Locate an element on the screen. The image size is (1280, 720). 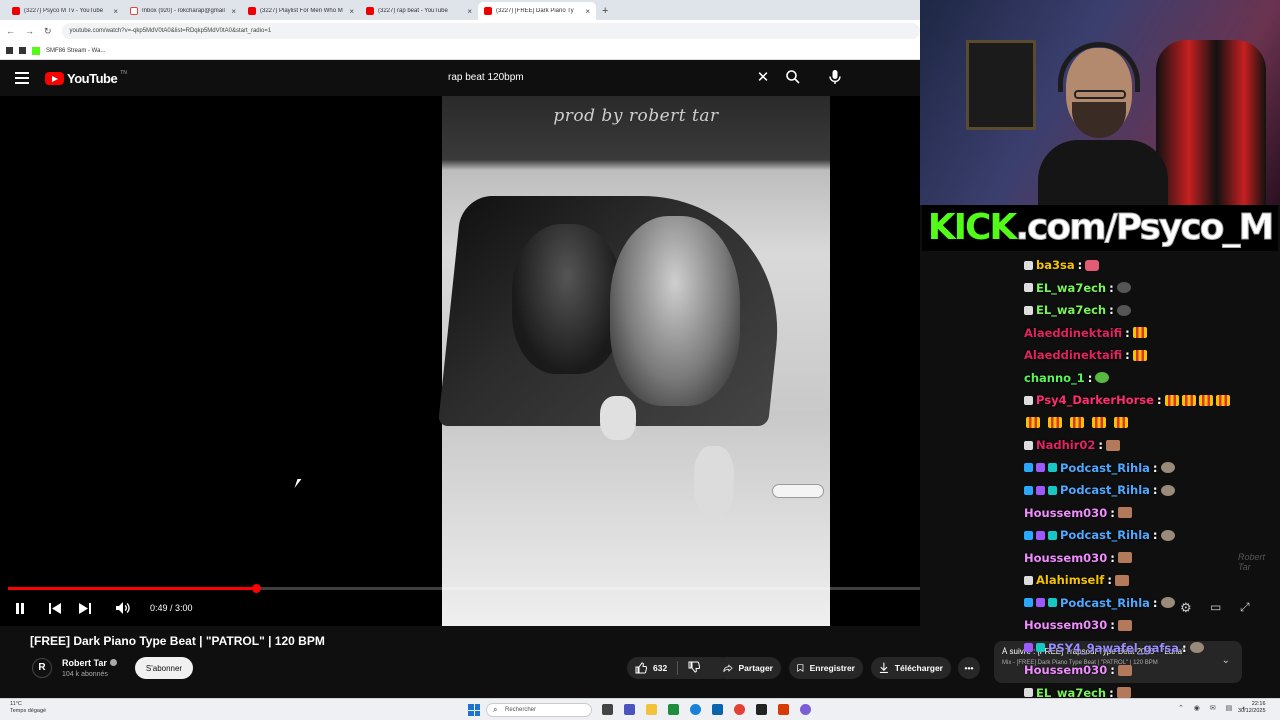
volume-icon is located at coordinates (122, 608).